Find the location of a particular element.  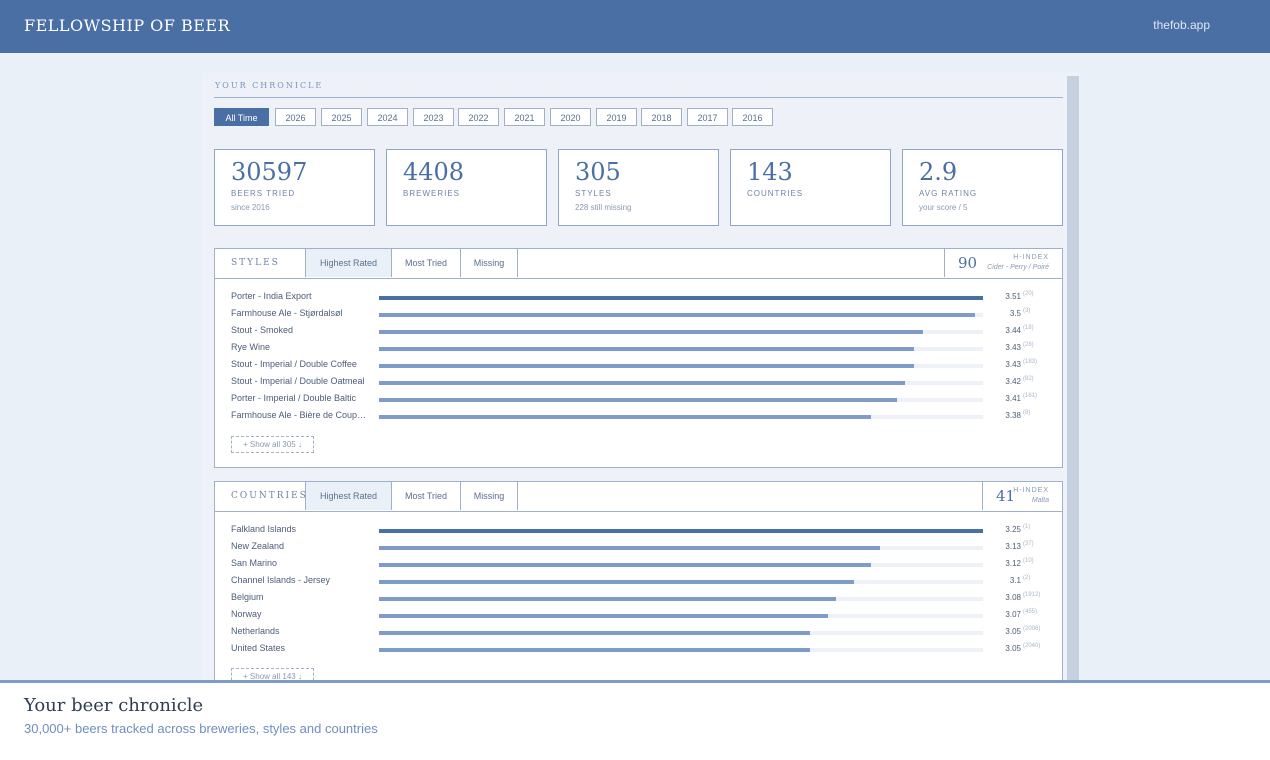

year-filter-2025: 2025 is located at coordinates (341, 117).